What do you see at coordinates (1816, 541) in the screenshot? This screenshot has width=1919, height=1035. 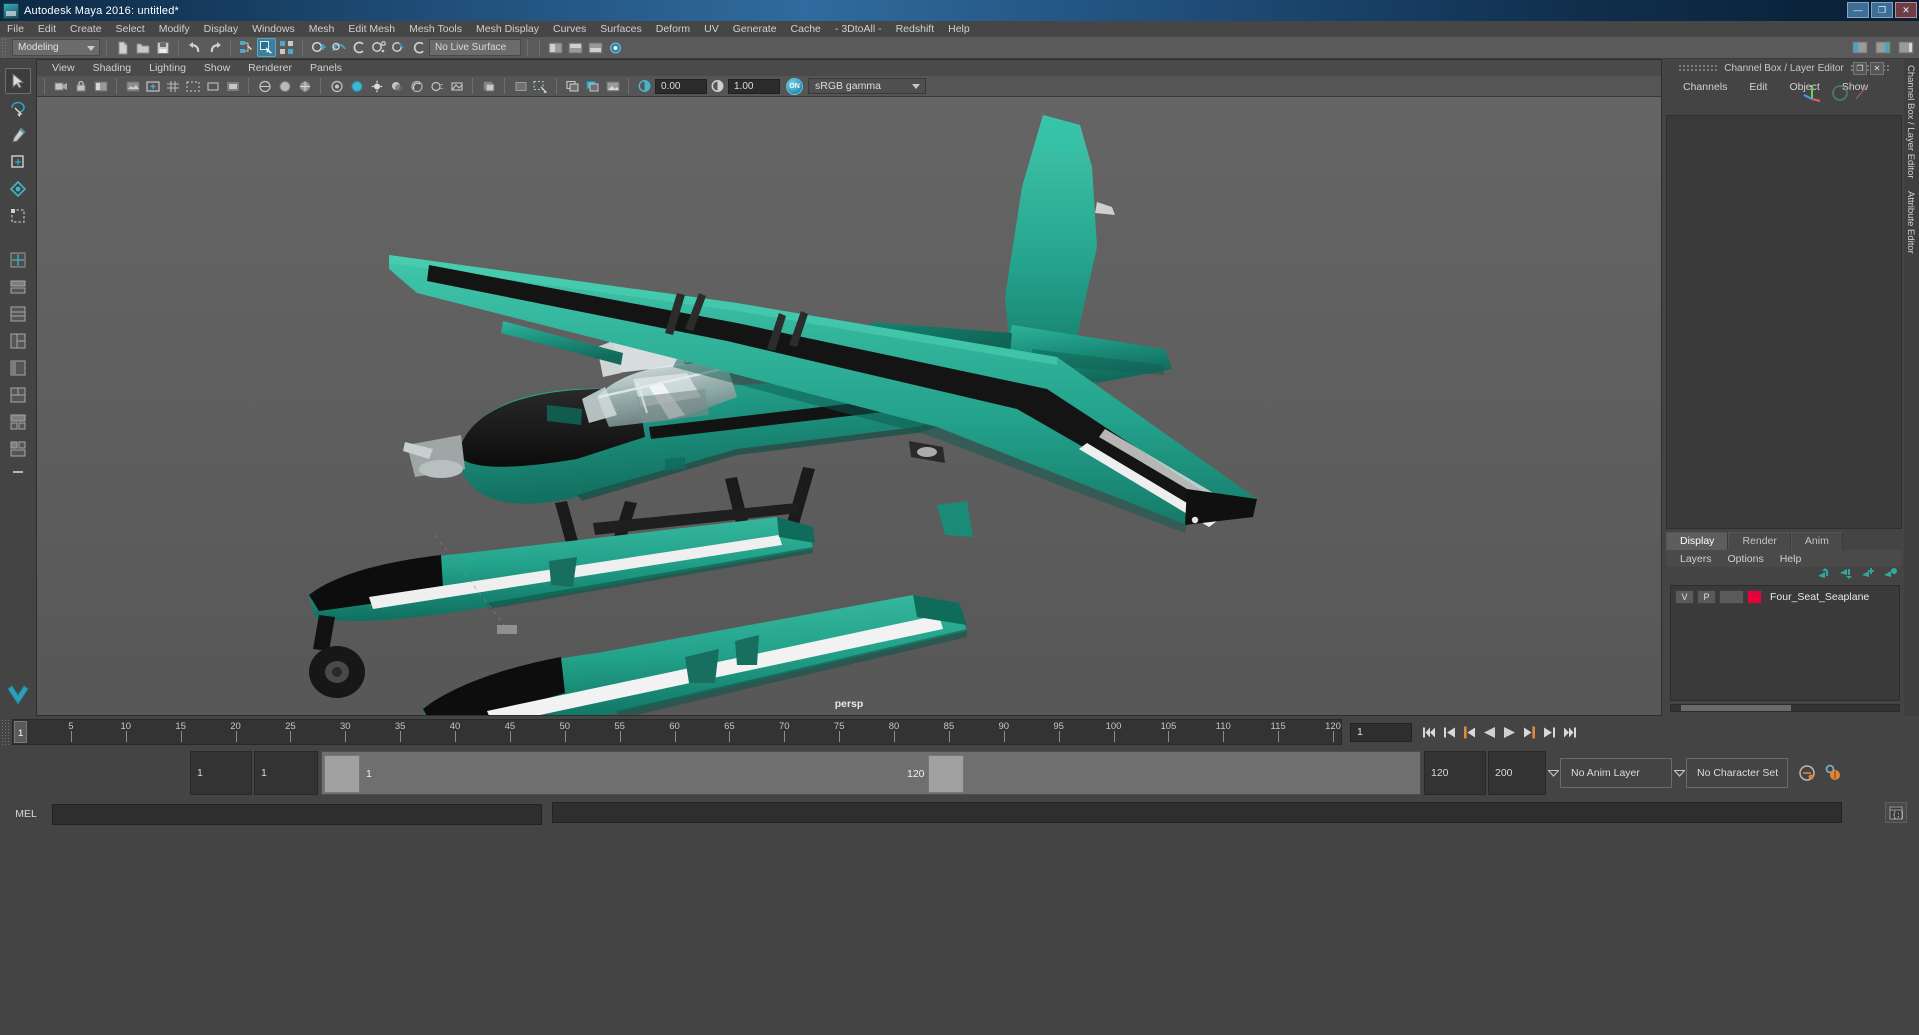 I see `tab-anim: Anim` at bounding box center [1816, 541].